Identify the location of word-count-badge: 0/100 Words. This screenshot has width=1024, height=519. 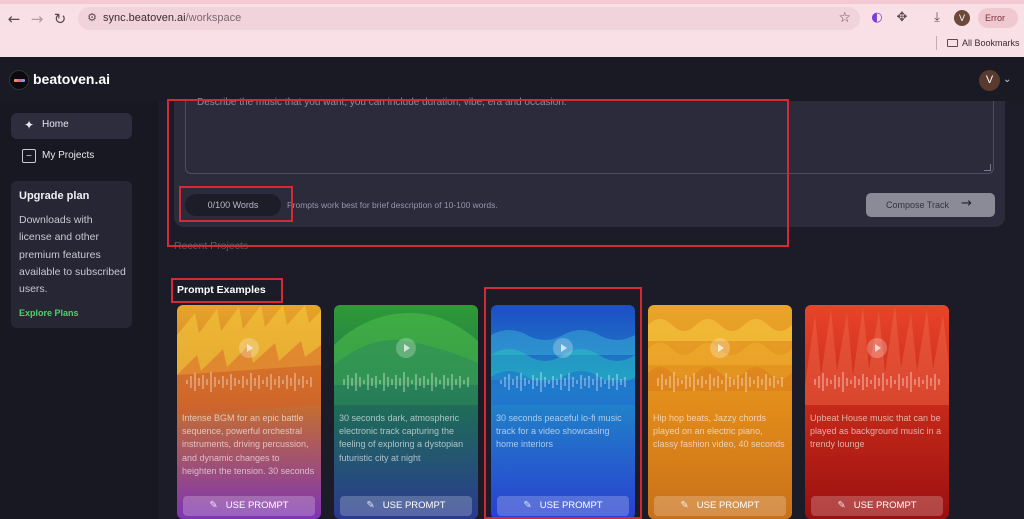
(233, 205).